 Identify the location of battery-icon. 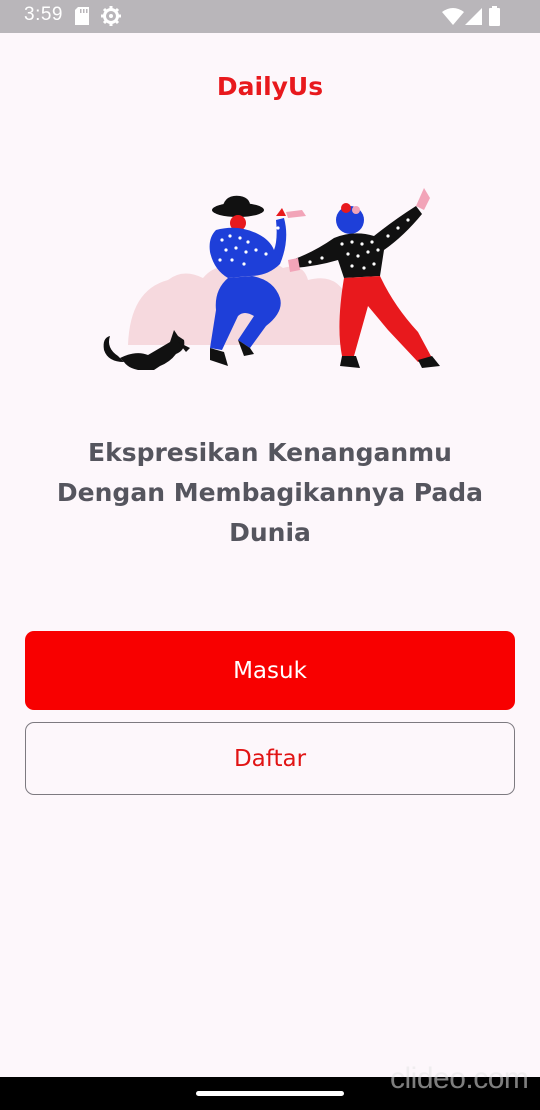
(494, 18).